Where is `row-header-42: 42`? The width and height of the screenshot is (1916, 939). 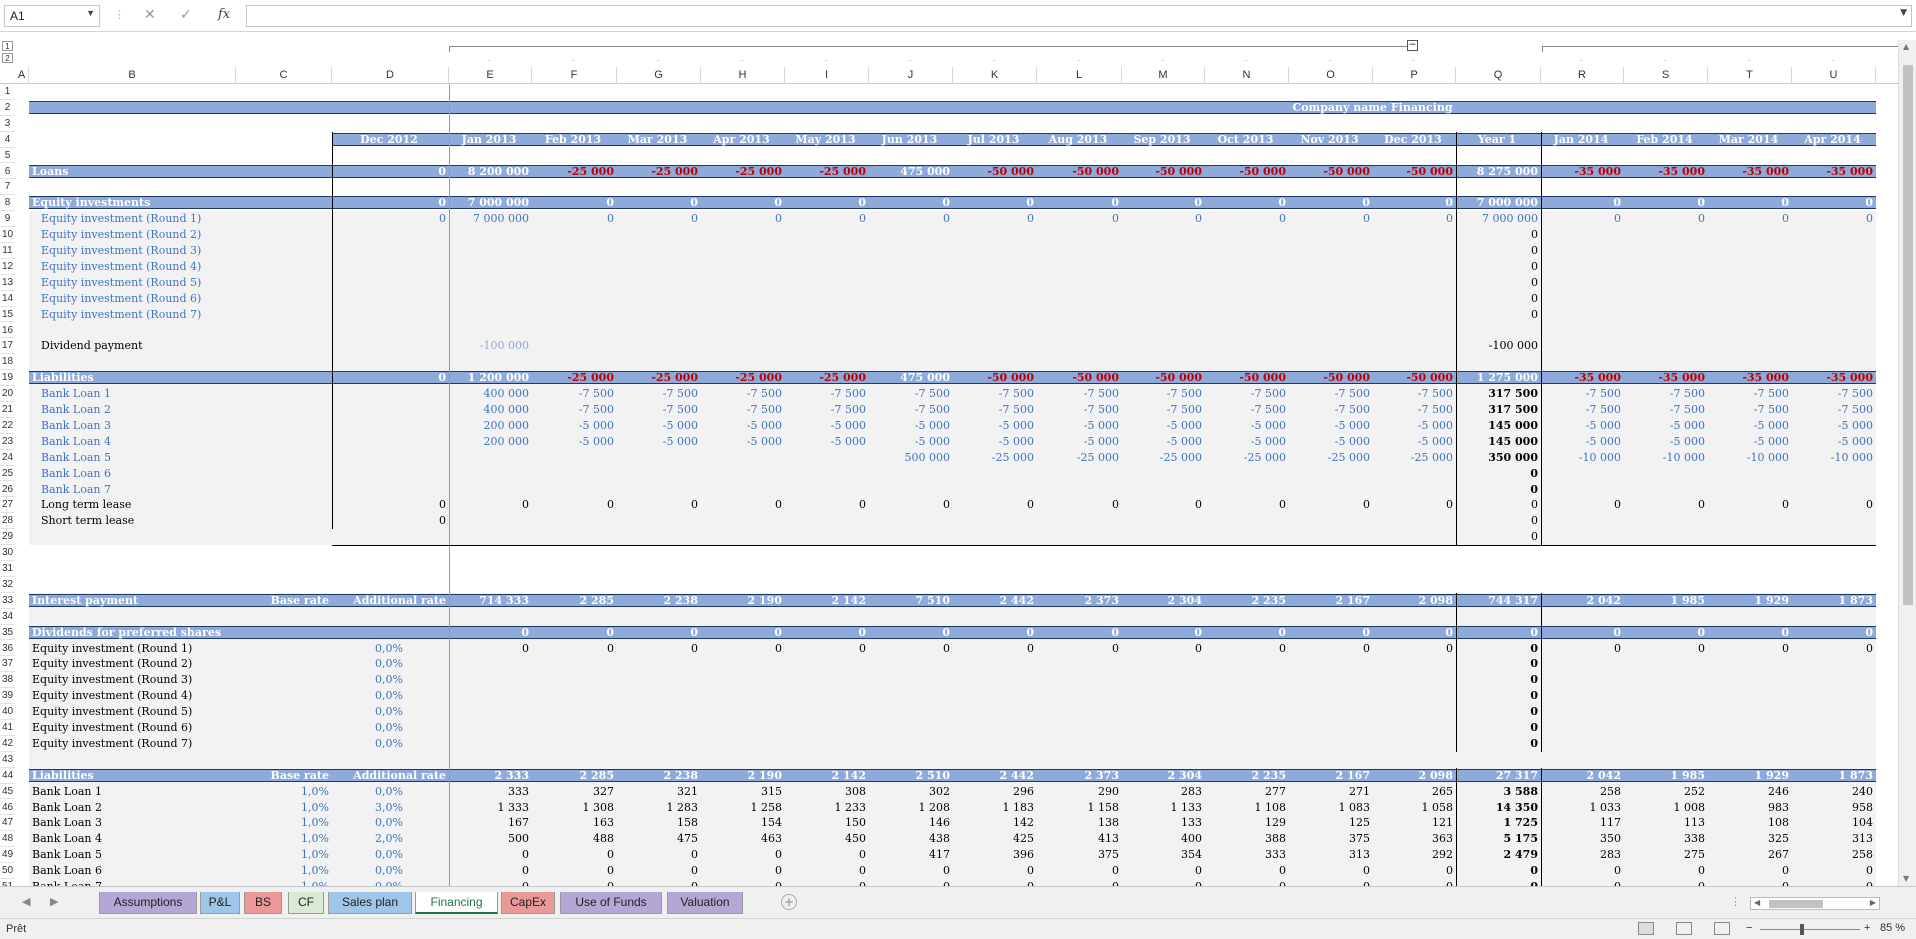
row-header-42: 42 is located at coordinates (7, 743).